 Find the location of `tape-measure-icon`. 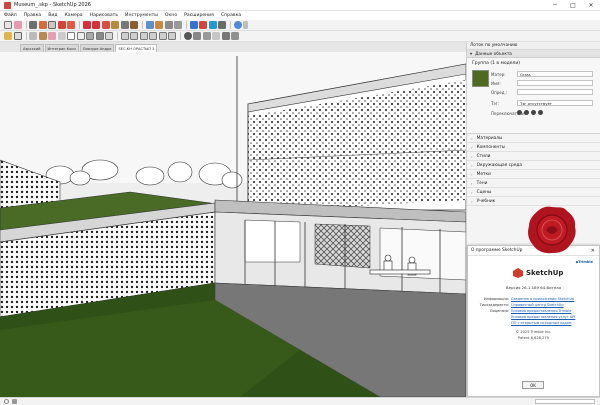

tape-measure-icon is located at coordinates (115, 25).